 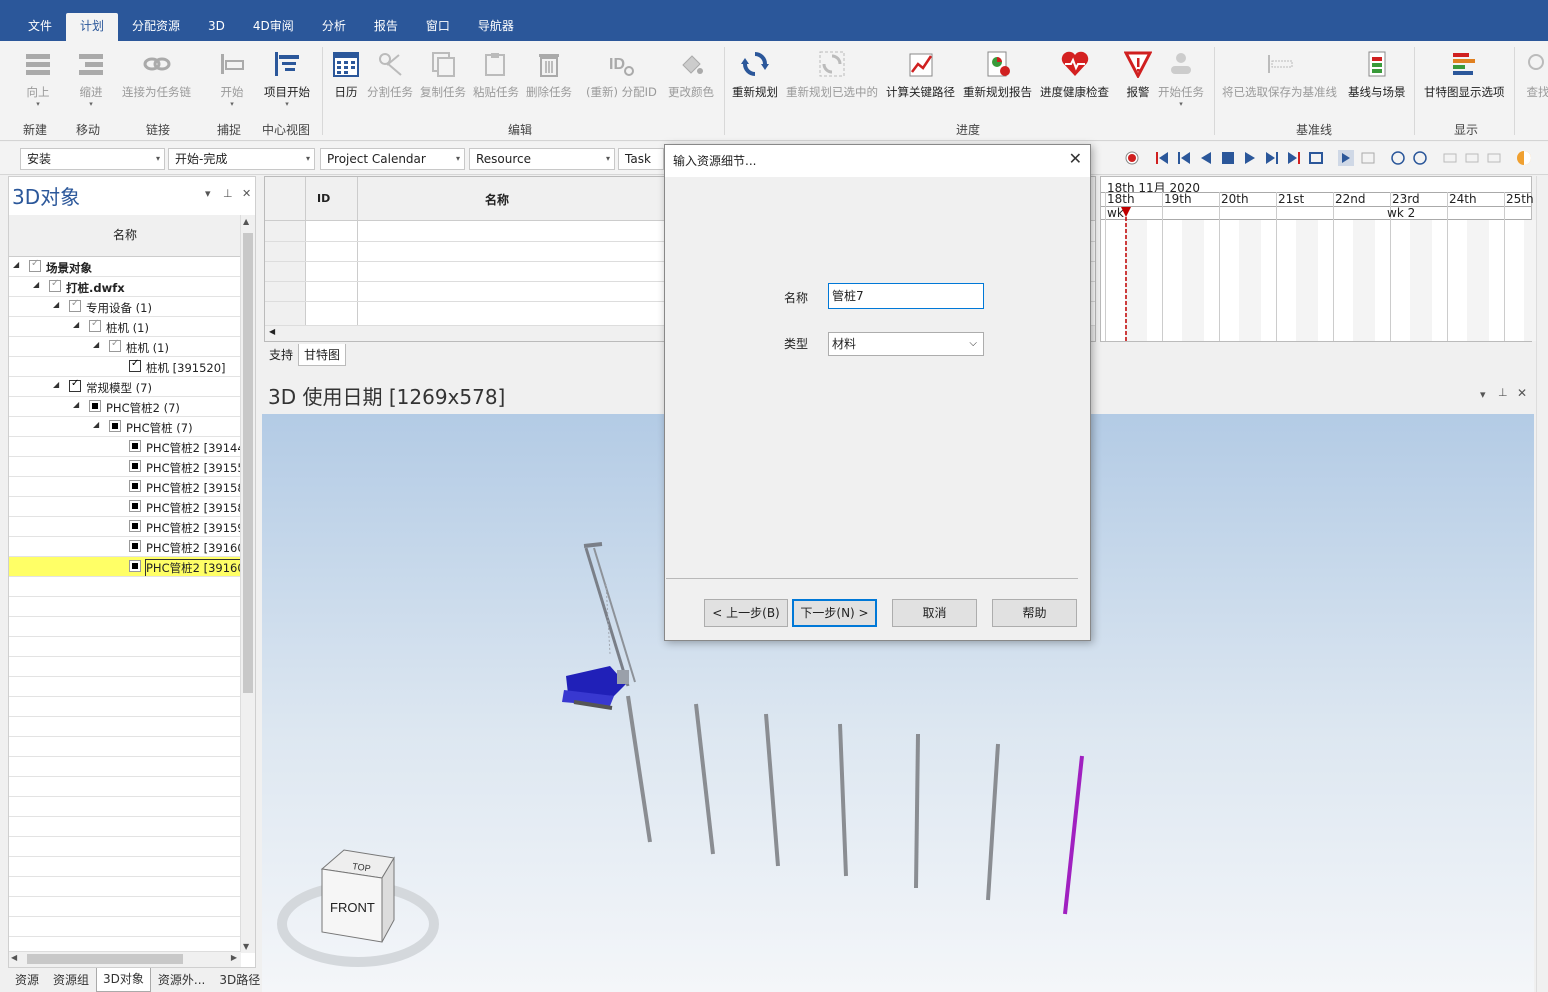 I want to click on resource-type-select: 材料 ⌵, so click(x=906, y=344).